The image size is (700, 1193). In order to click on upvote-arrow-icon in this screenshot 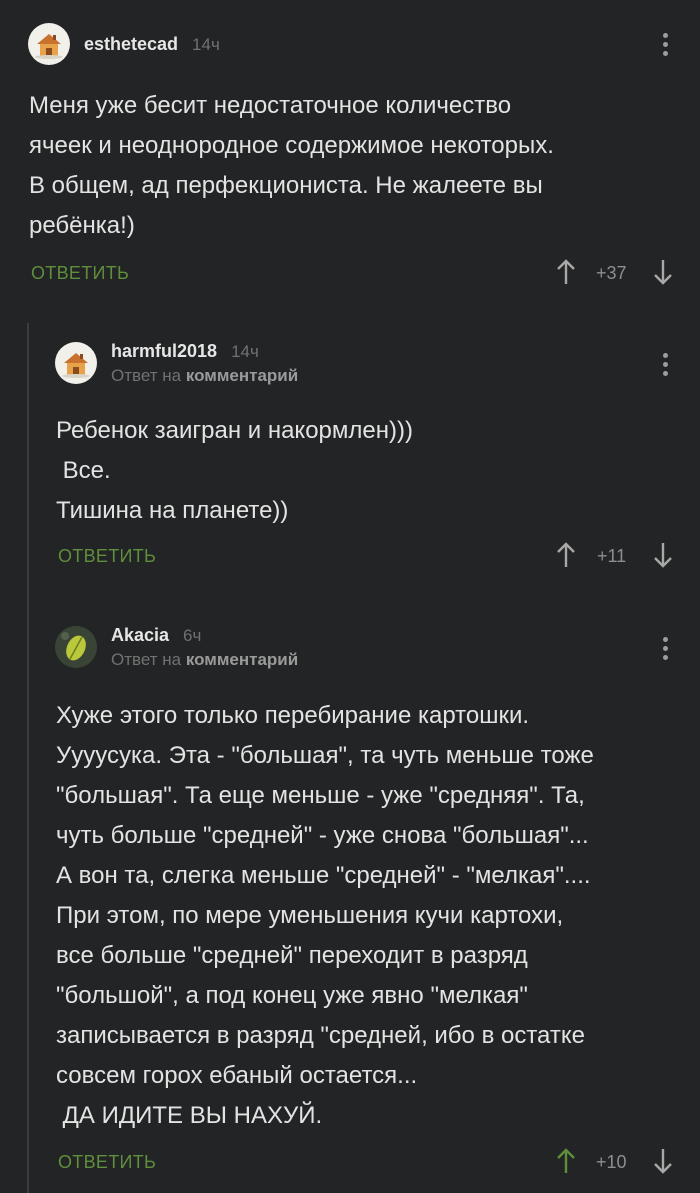, I will do `click(566, 1161)`.